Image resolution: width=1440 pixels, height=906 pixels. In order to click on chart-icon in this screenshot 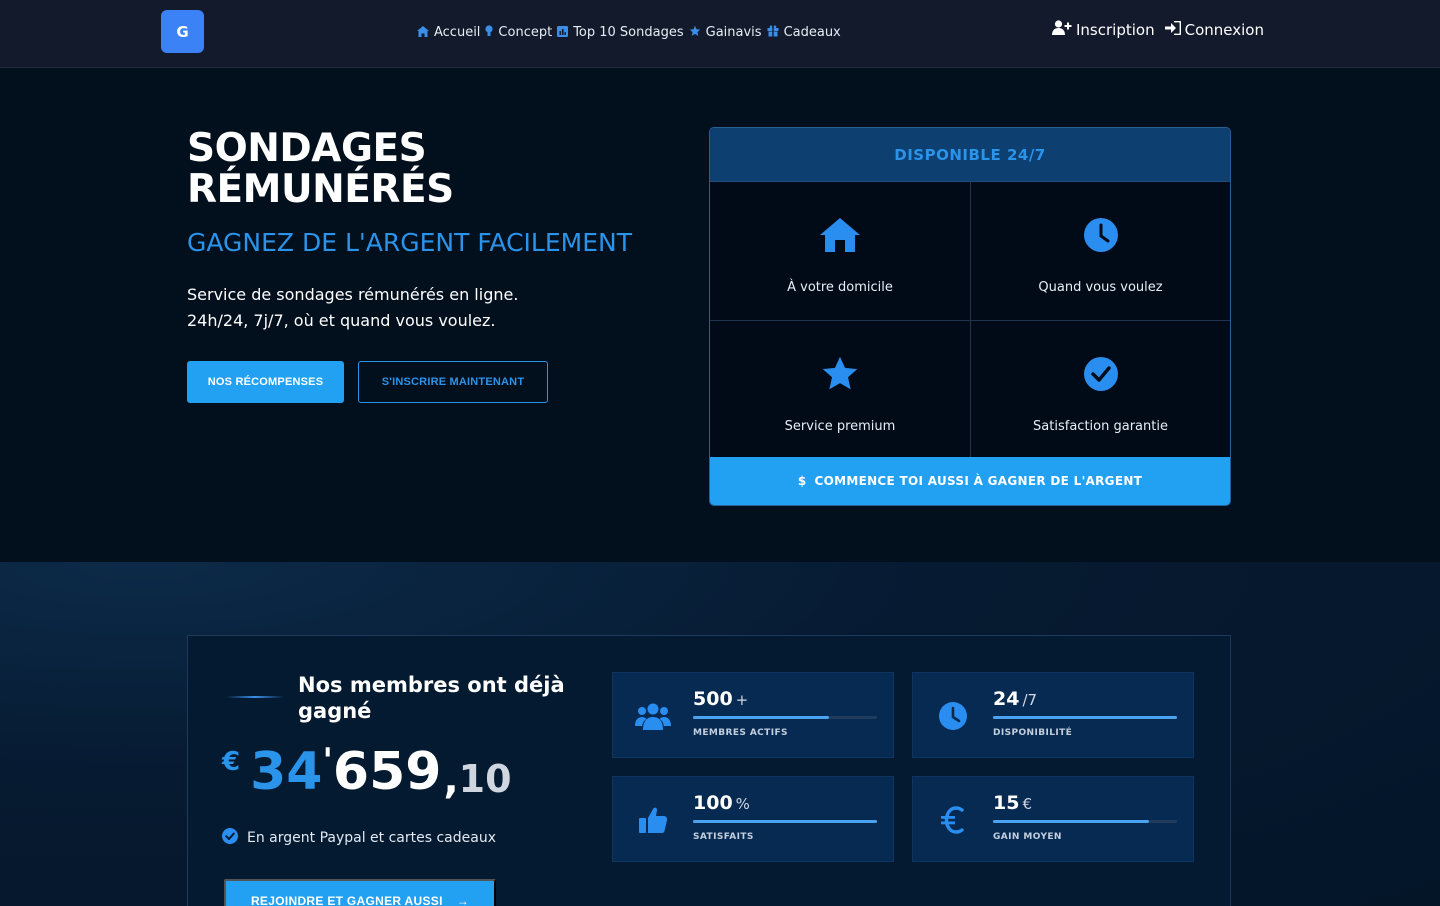, I will do `click(563, 32)`.